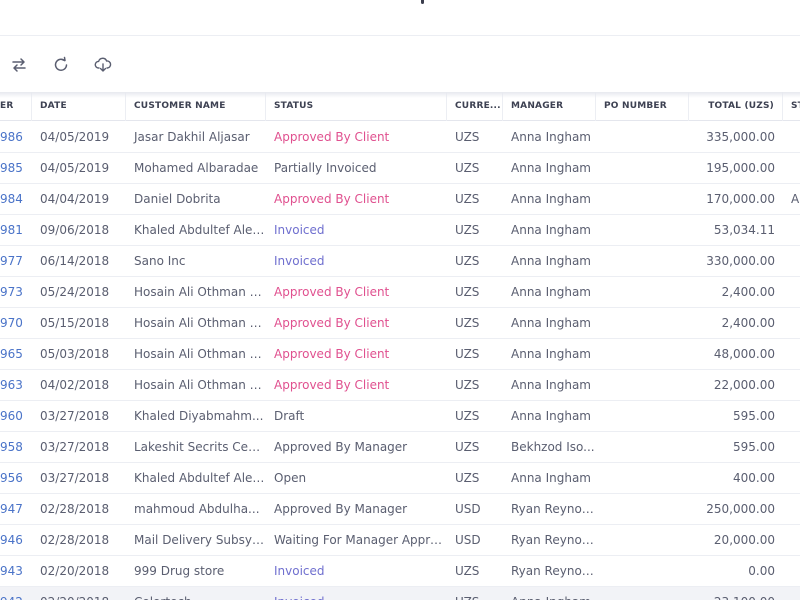 This screenshot has height=600, width=800. What do you see at coordinates (16, 509) in the screenshot?
I see `order-number-link: 947` at bounding box center [16, 509].